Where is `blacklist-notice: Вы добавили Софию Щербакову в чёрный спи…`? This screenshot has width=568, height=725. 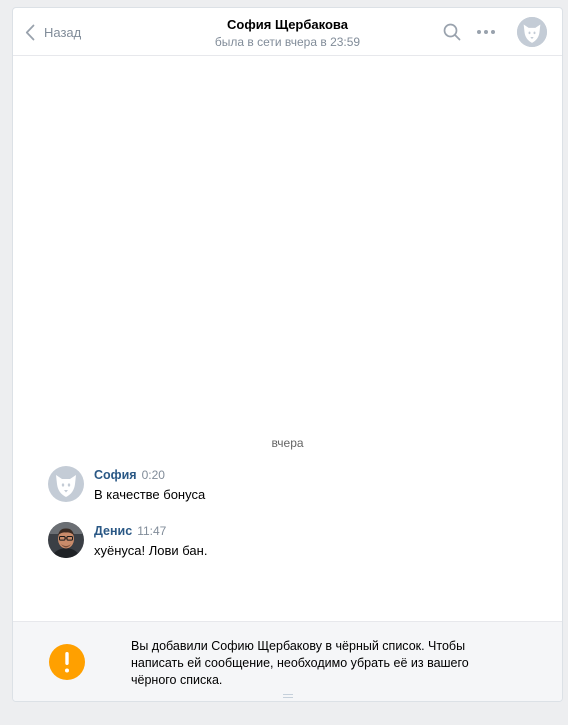 blacklist-notice: Вы добавили Софию Щербакову в чёрный спи… is located at coordinates (287, 661).